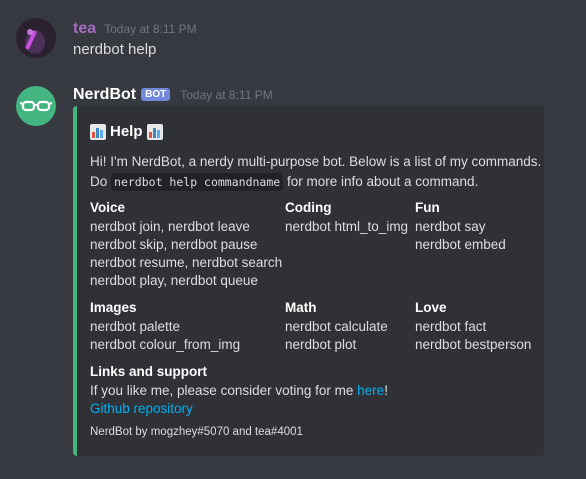 The height and width of the screenshot is (479, 586). Describe the element at coordinates (173, 95) in the screenshot. I see `message-header: NerdBot BOT Today at 8:11 PM` at that location.